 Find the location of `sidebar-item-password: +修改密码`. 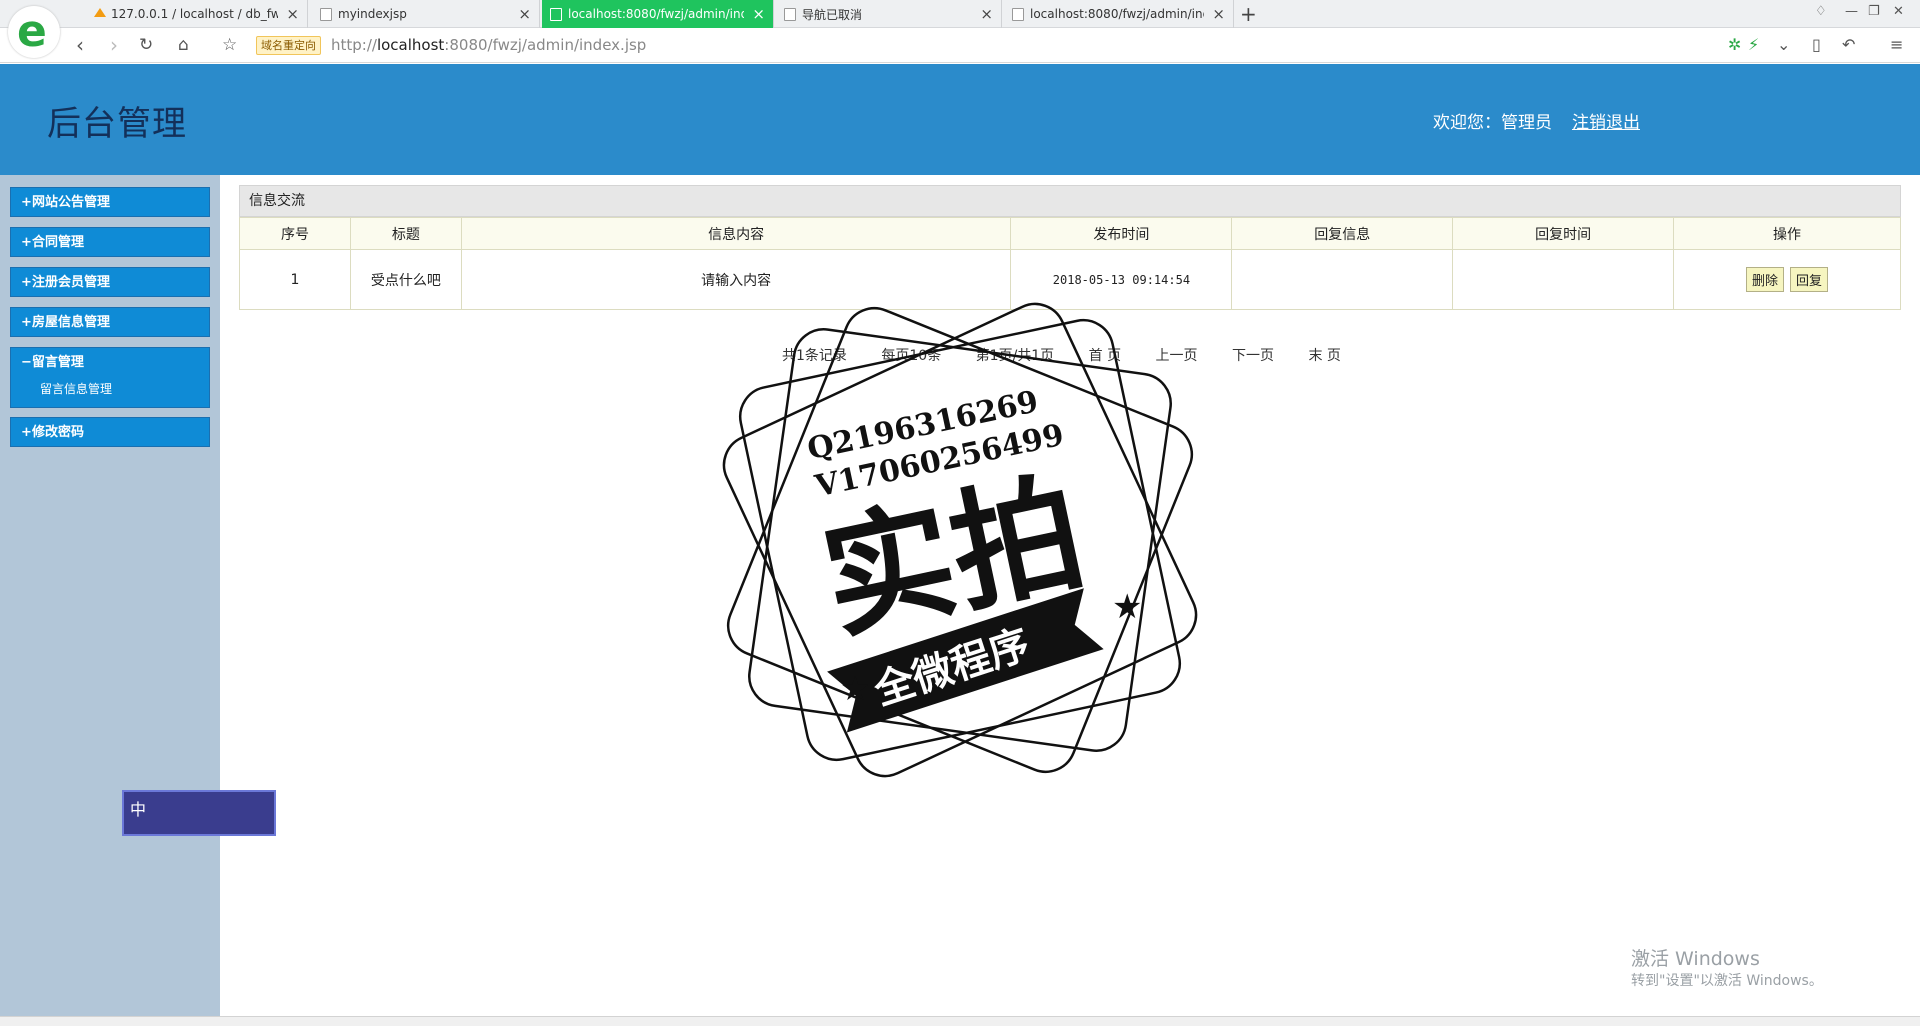

sidebar-item-password: +修改密码 is located at coordinates (110, 432).